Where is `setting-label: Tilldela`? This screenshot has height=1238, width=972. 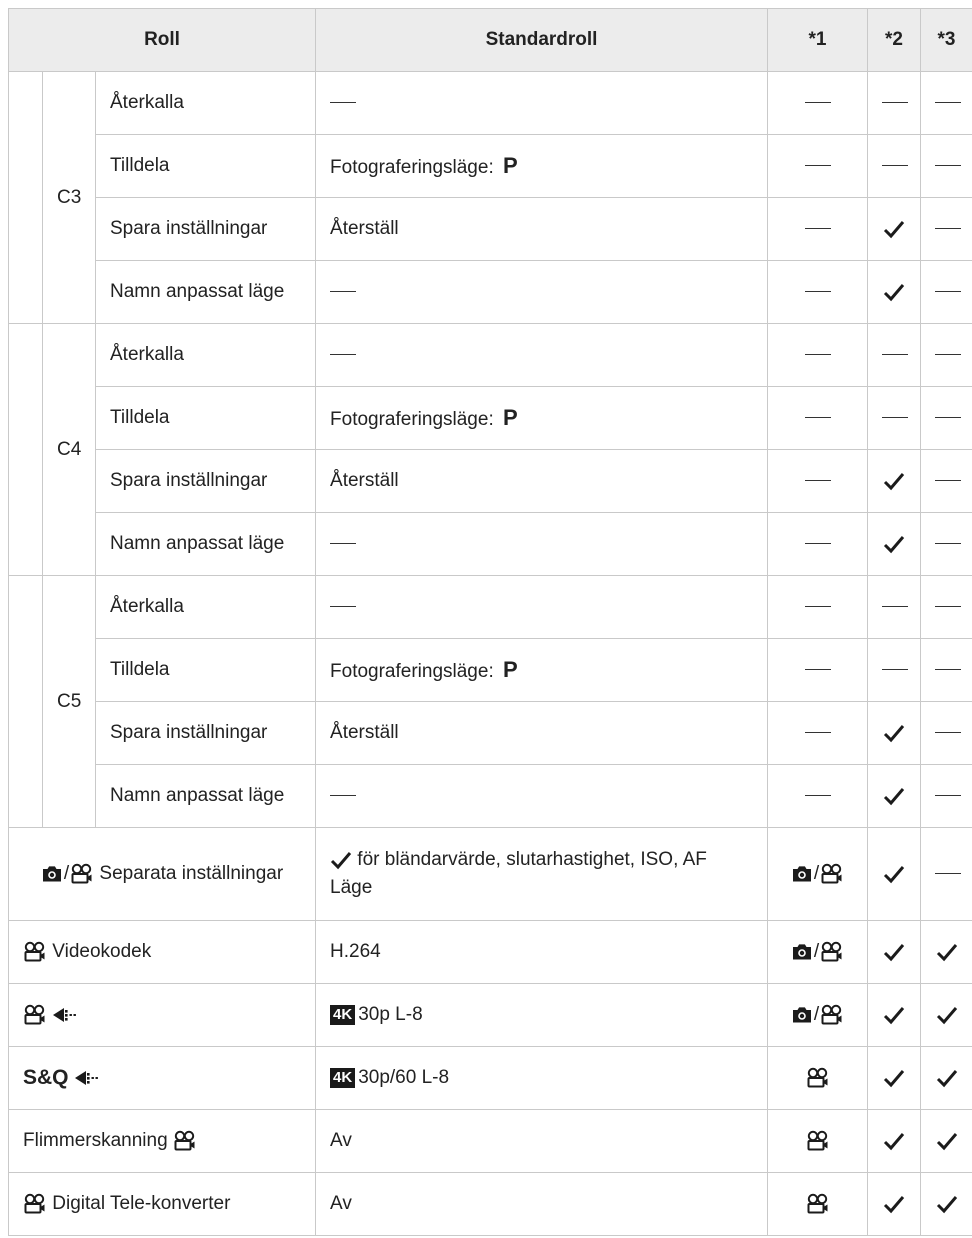
setting-label: Tilldela is located at coordinates (205, 670).